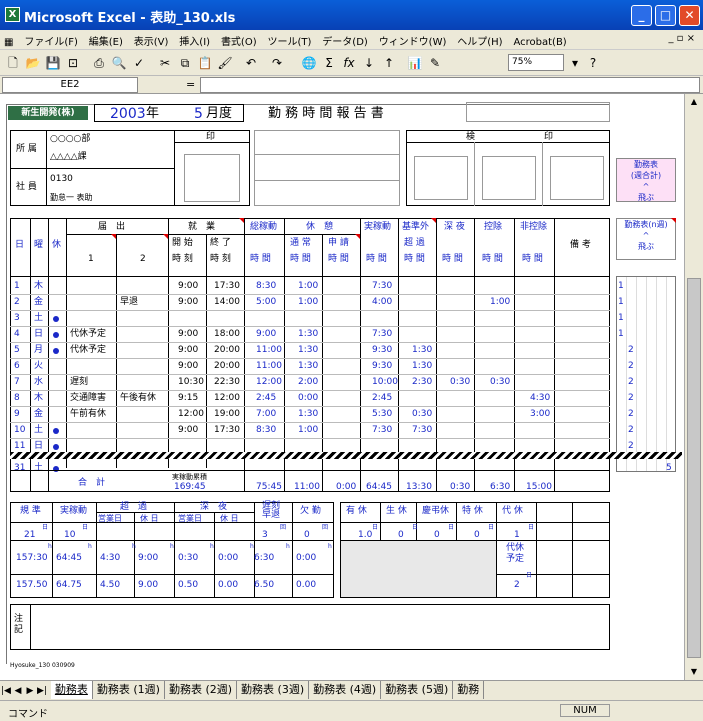  Describe the element at coordinates (689, 15) in the screenshot. I see `close-button: ✕` at that location.